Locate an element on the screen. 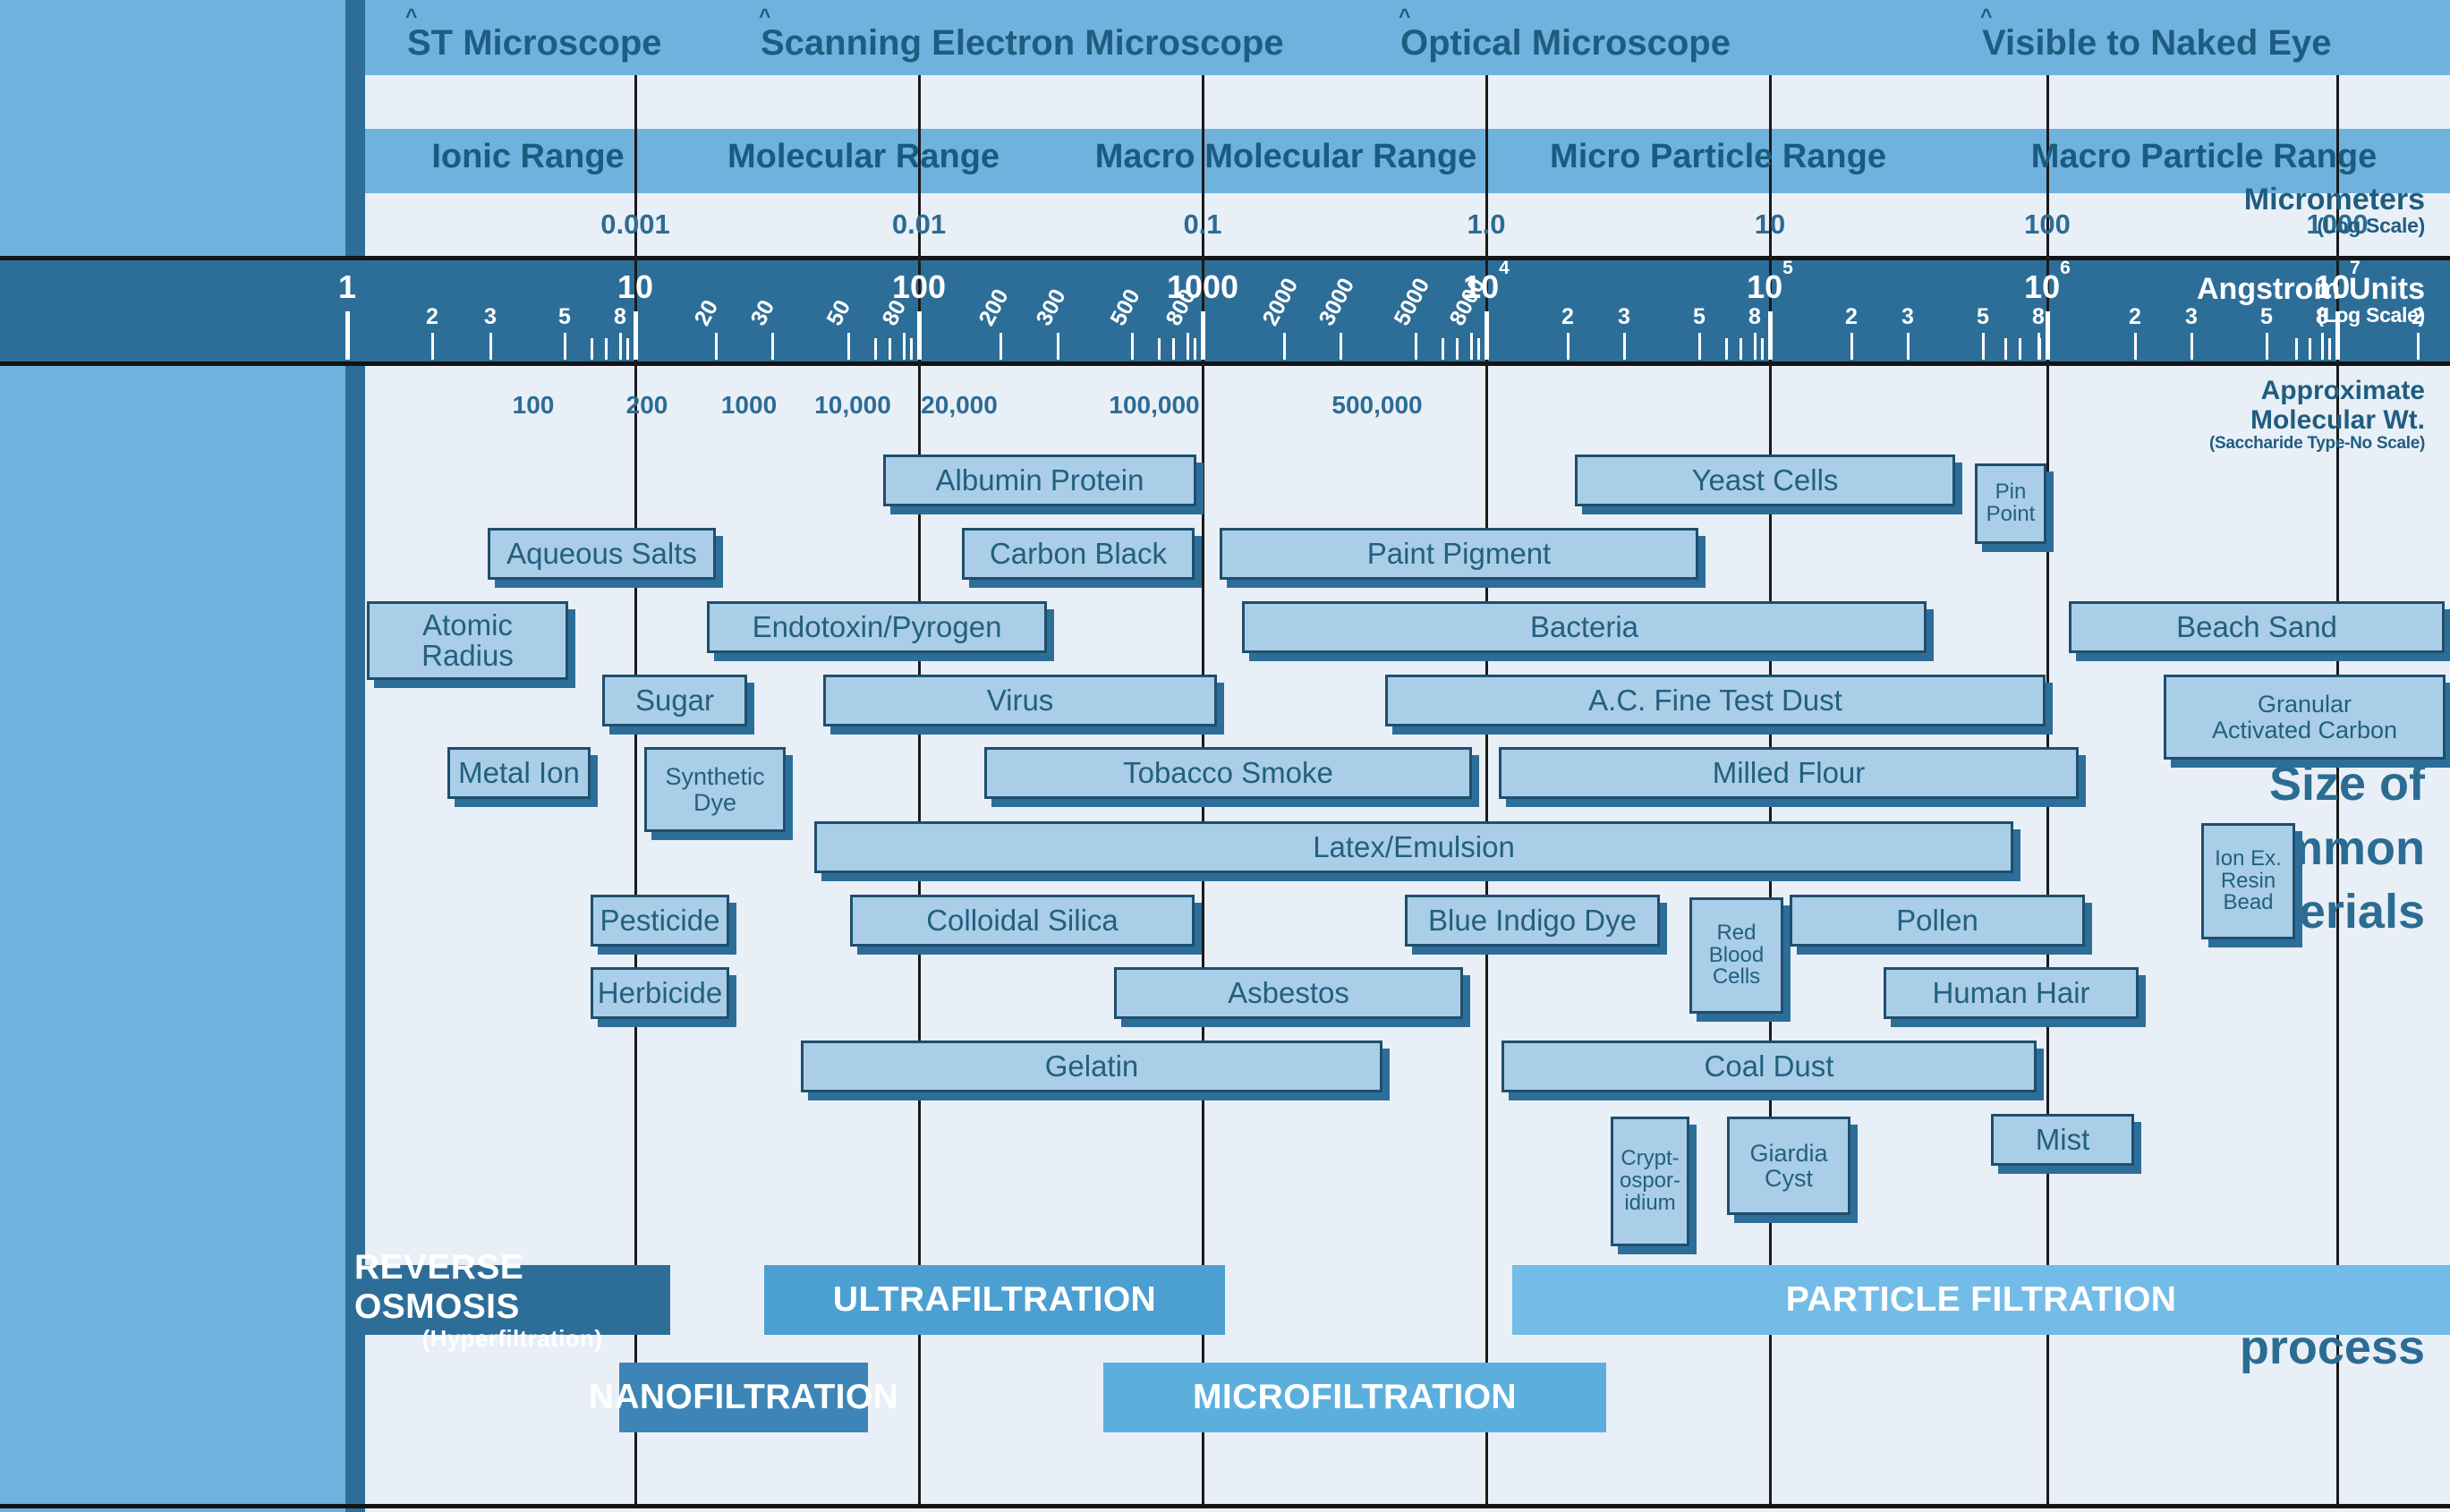 Image resolution: width=2450 pixels, height=1512 pixels. material-bar: Bacteria is located at coordinates (1585, 627).